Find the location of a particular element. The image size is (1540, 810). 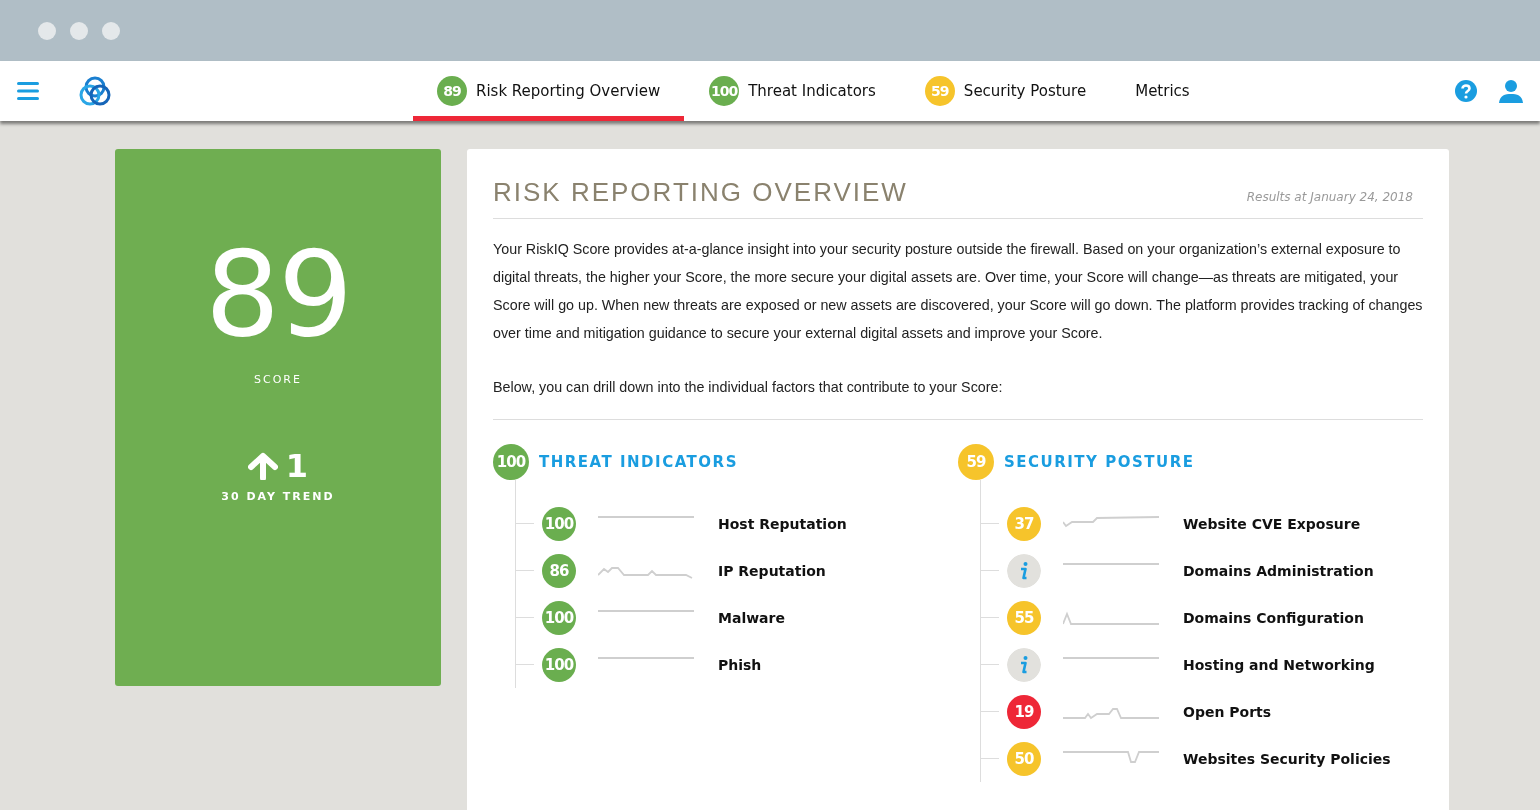

score-badge: 86 is located at coordinates (559, 570).